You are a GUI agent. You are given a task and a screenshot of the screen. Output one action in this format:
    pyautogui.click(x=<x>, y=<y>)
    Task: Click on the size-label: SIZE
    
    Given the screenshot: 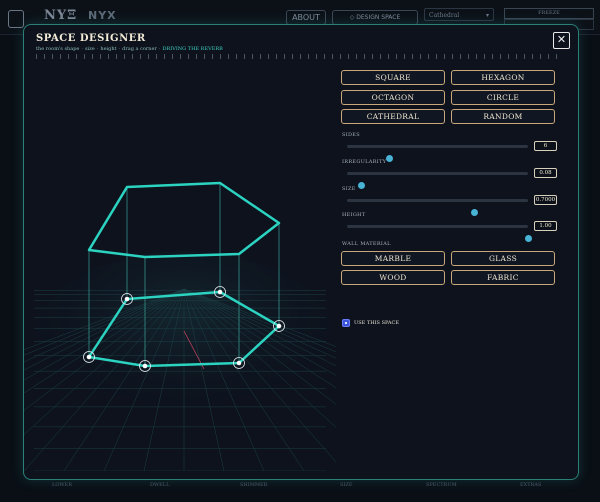 What is the action you would take?
    pyautogui.click(x=349, y=189)
    